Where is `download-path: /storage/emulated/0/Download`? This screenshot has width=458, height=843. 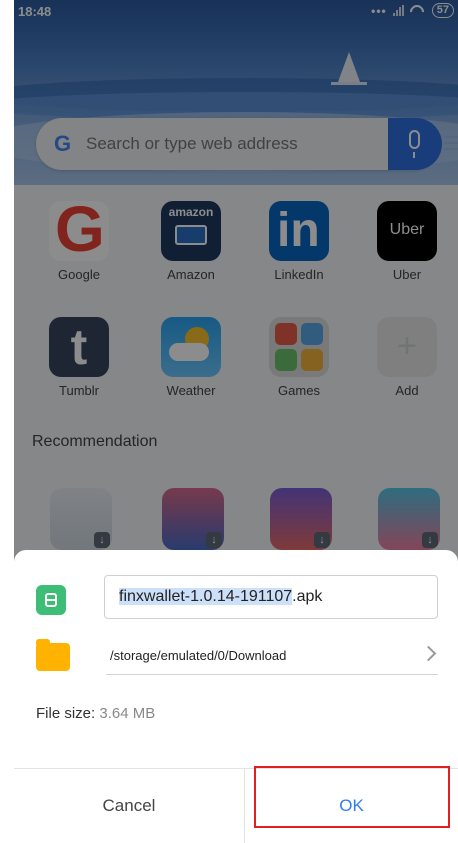 download-path: /storage/emulated/0/Download is located at coordinates (198, 655).